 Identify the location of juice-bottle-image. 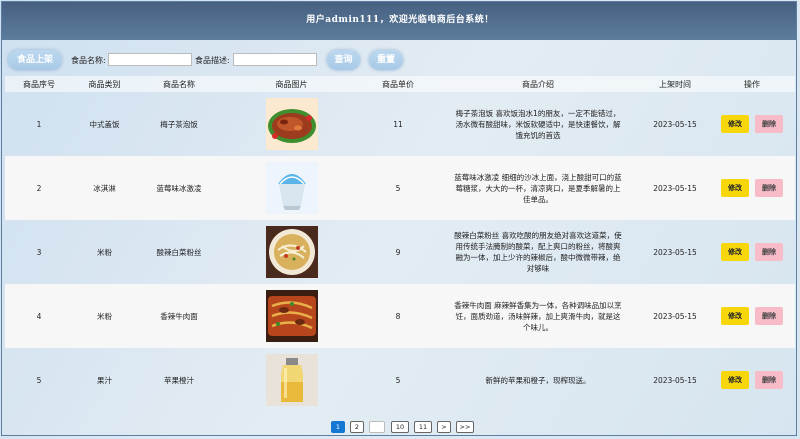
(291, 380).